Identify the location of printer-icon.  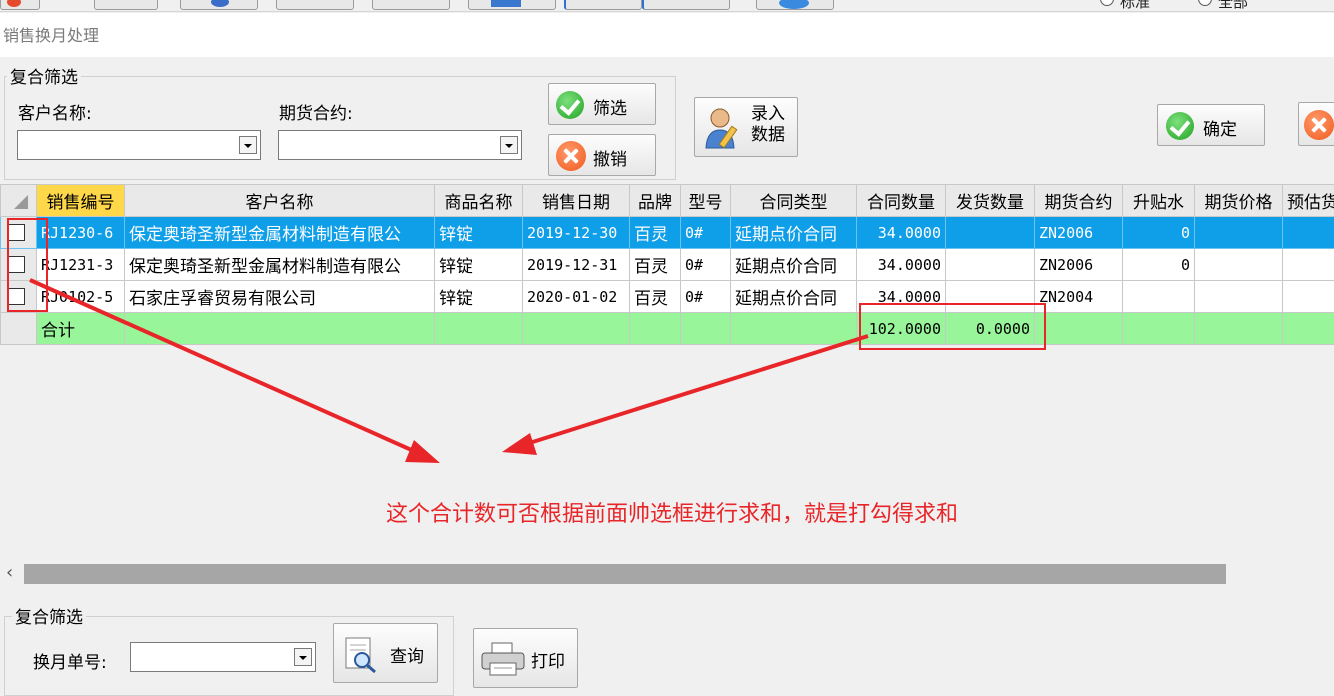
(503, 659).